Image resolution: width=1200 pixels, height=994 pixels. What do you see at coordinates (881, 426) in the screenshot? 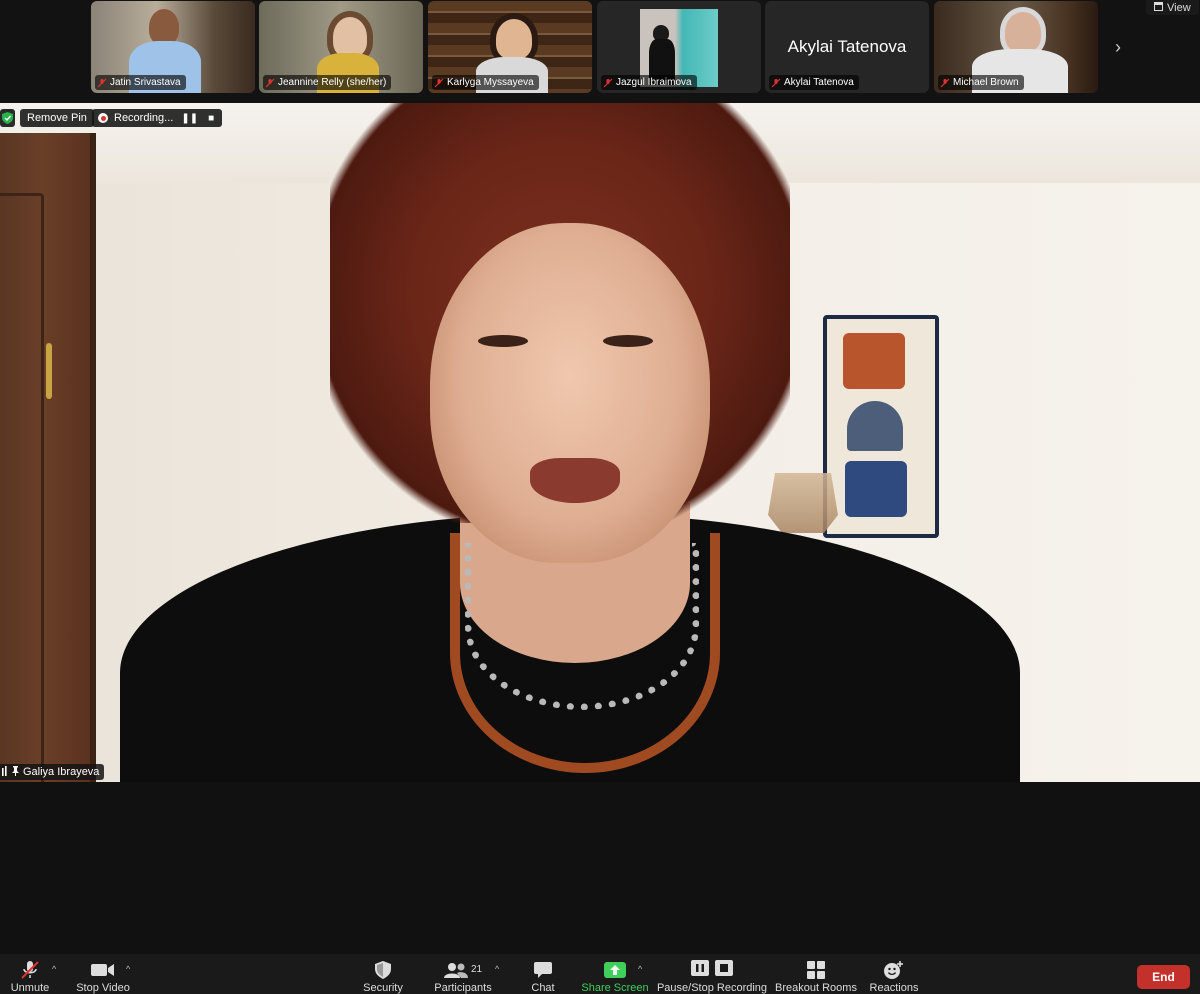
I see `wall-tapestry` at bounding box center [881, 426].